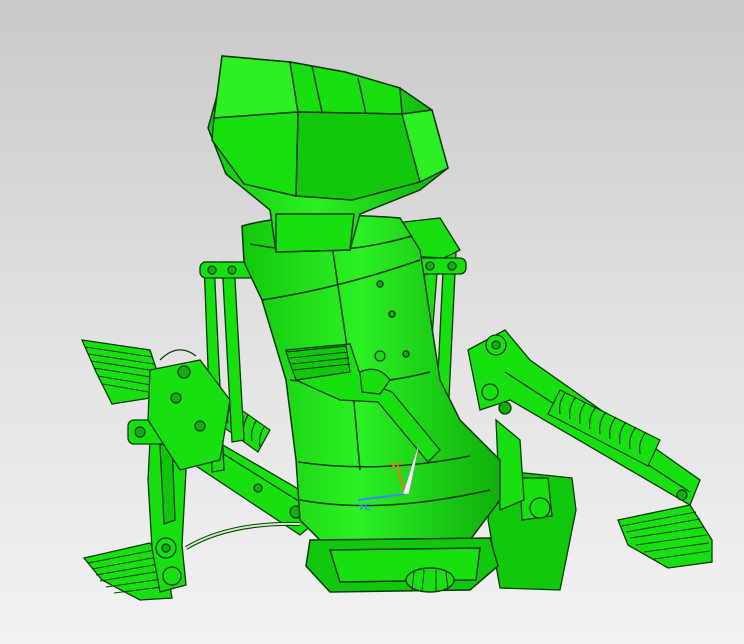 This screenshot has height=644, width=744. I want to click on left-upper-track-pad, so click(120, 372).